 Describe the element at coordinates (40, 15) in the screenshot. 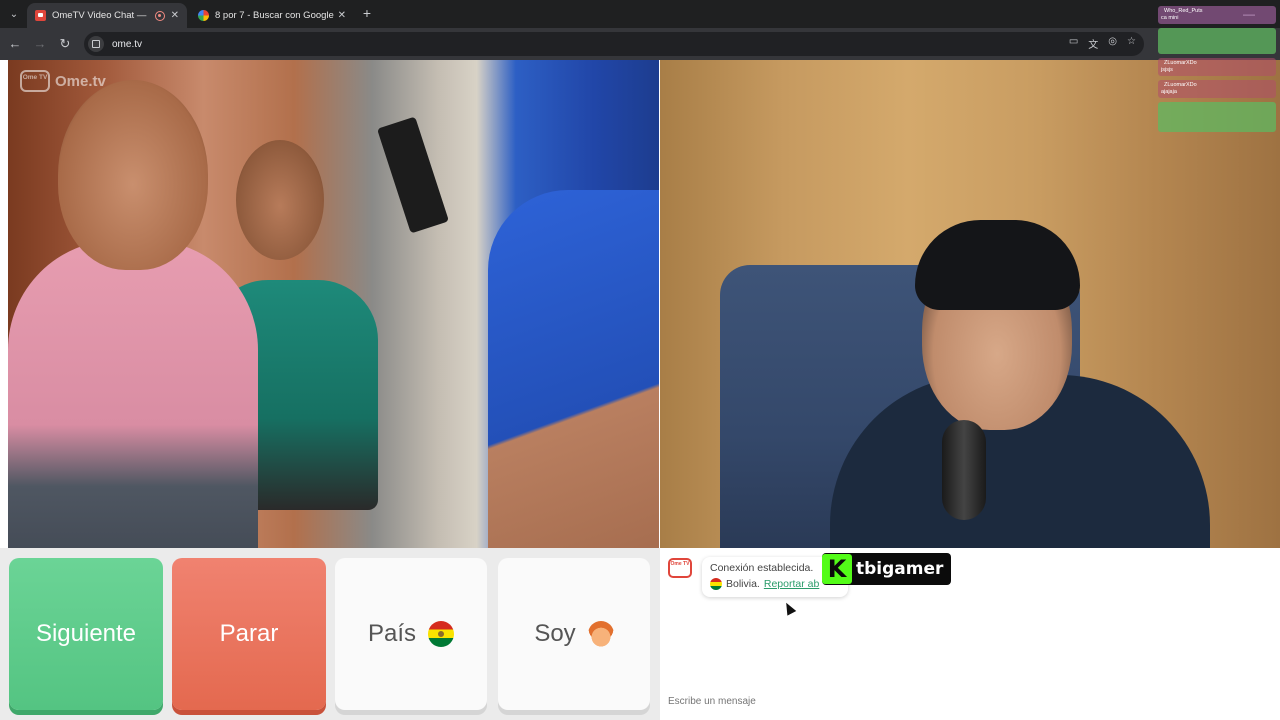

I see `ometv-favicon-icon` at that location.